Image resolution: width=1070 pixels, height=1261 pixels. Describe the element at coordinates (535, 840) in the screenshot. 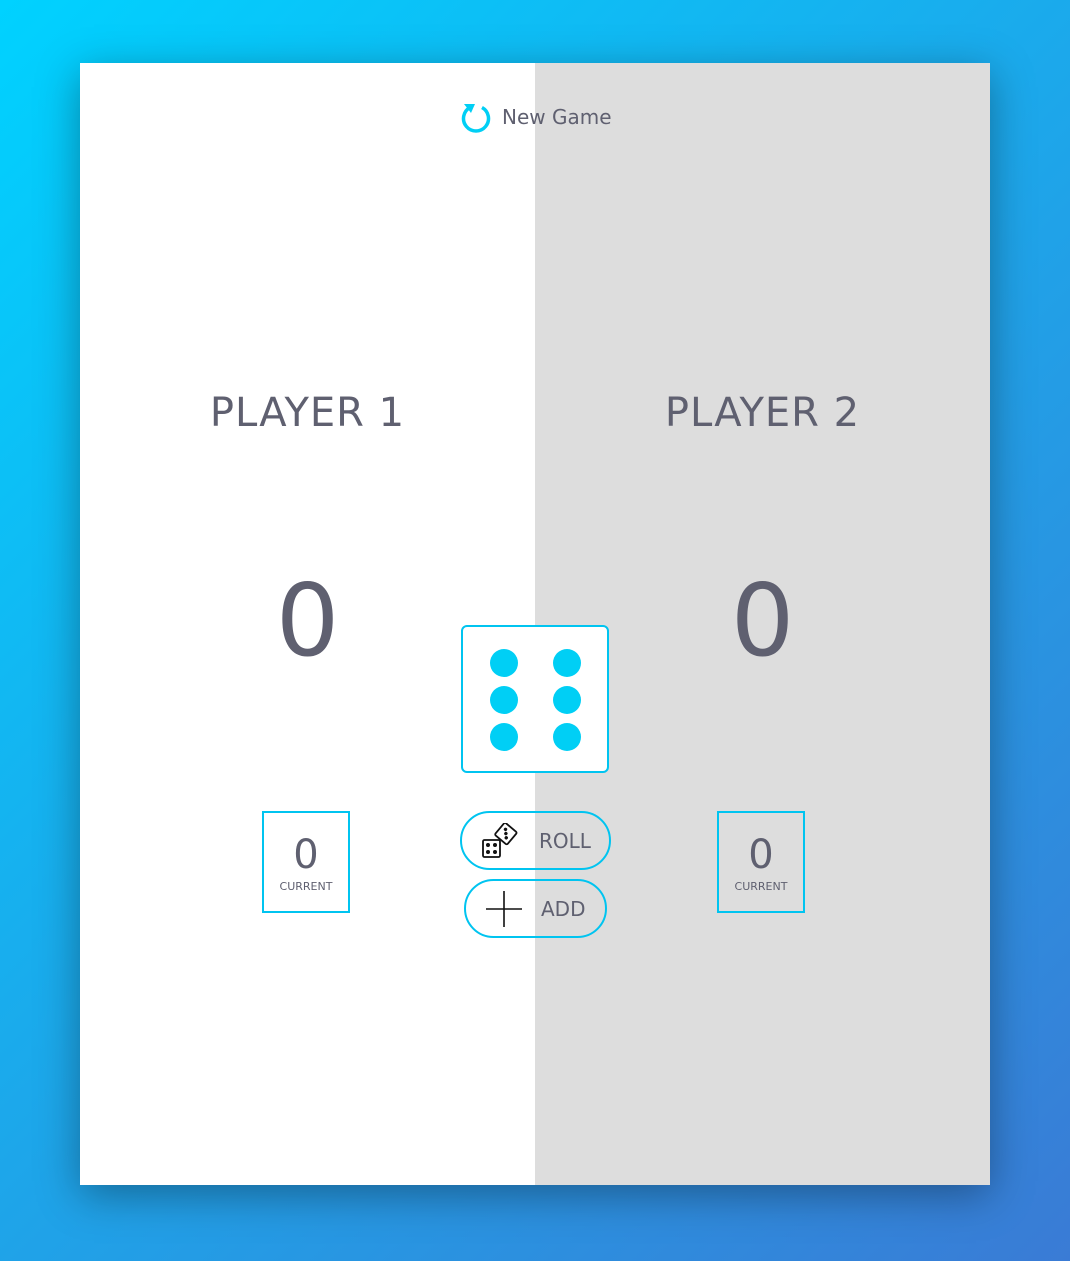

I see `roll-button: ROLL` at that location.